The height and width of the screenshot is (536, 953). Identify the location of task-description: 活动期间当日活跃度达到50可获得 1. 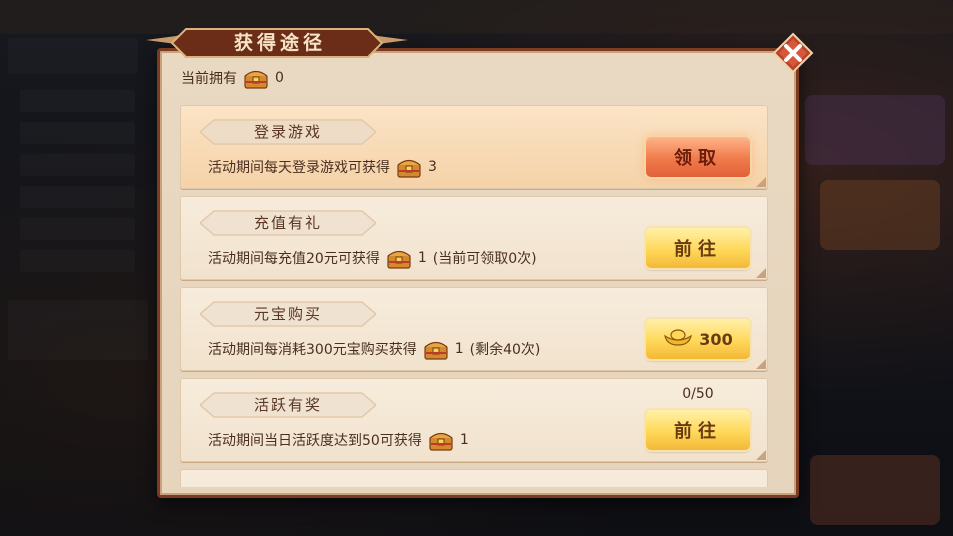
(338, 440).